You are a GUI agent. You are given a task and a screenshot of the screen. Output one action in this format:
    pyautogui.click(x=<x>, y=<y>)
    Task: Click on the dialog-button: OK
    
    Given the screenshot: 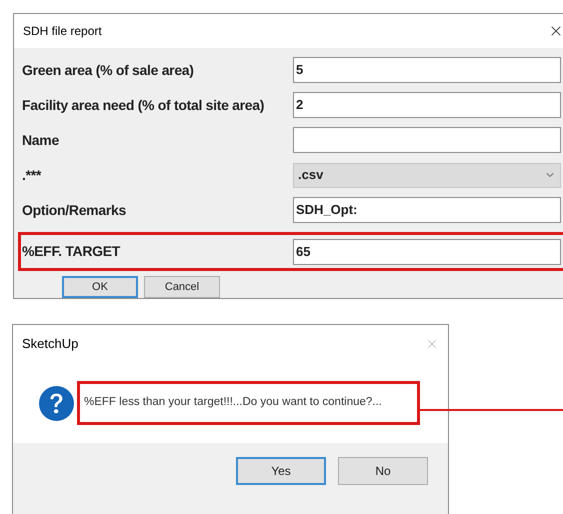 What is the action you would take?
    pyautogui.click(x=100, y=287)
    